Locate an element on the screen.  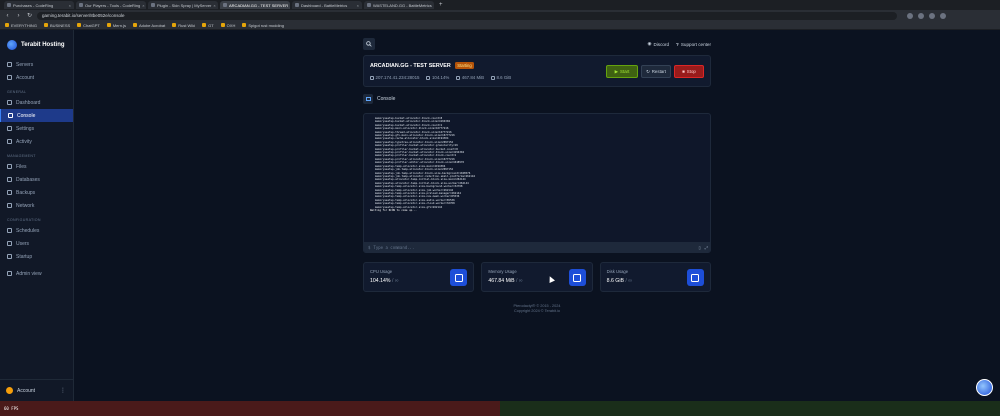
bookmark: Rust Wiki is located at coordinates (183, 25).